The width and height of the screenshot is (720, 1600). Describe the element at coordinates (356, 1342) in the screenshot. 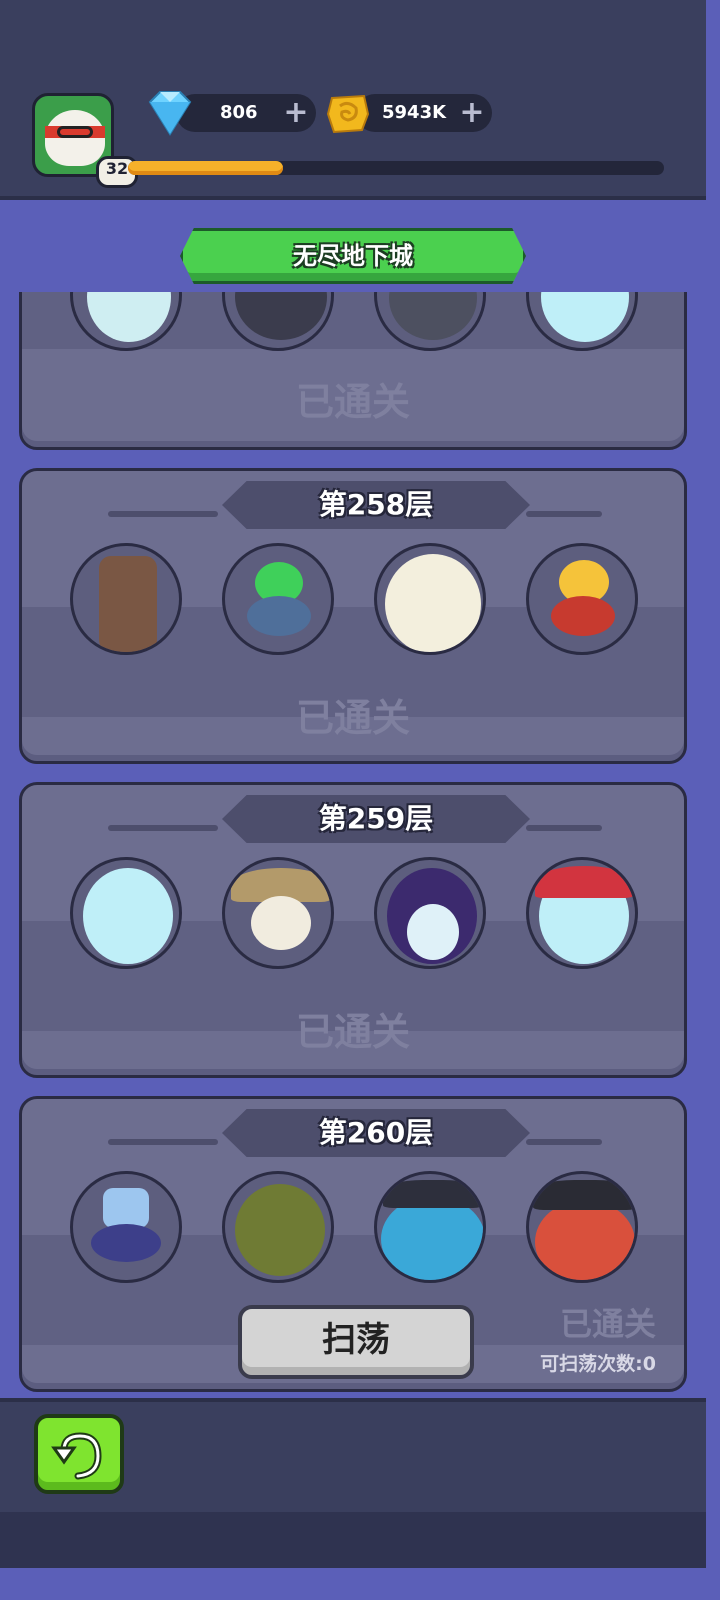

I see `sweep-button: 扫荡` at that location.